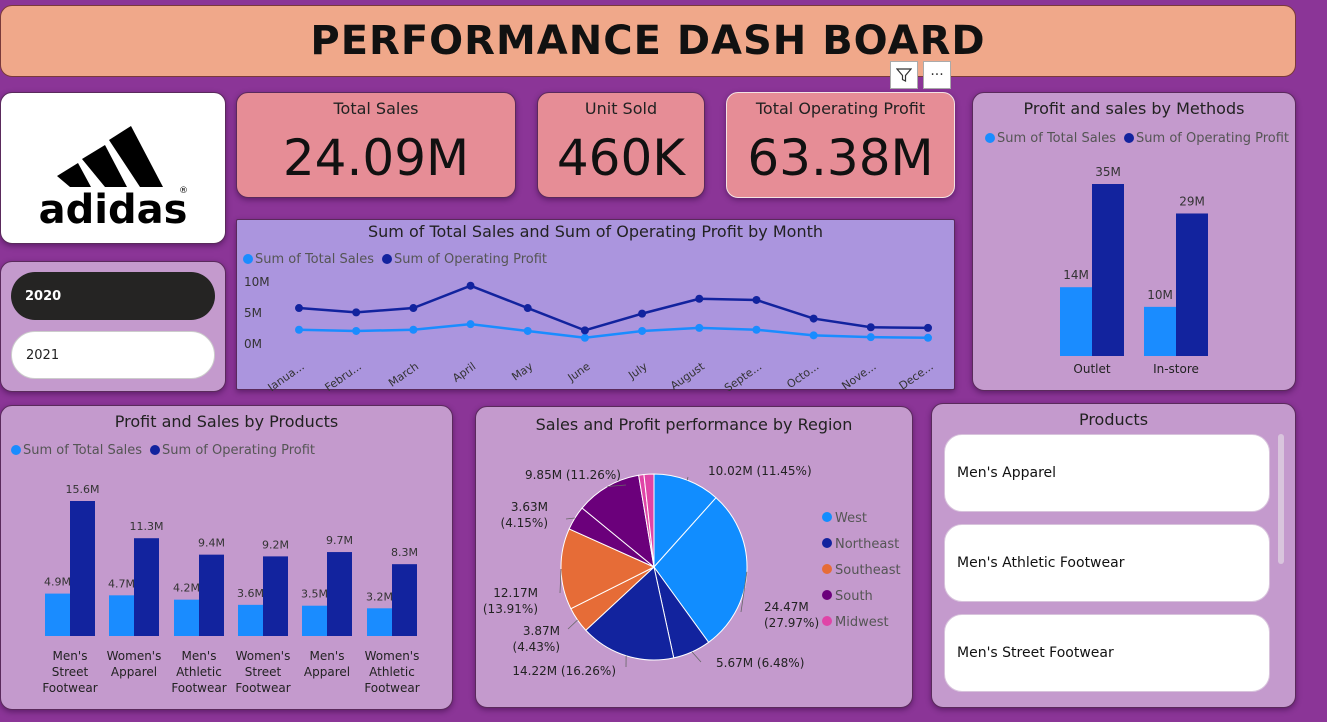 The height and width of the screenshot is (722, 1327). Describe the element at coordinates (541, 631) in the screenshot. I see `data-label: 3.87M` at that location.